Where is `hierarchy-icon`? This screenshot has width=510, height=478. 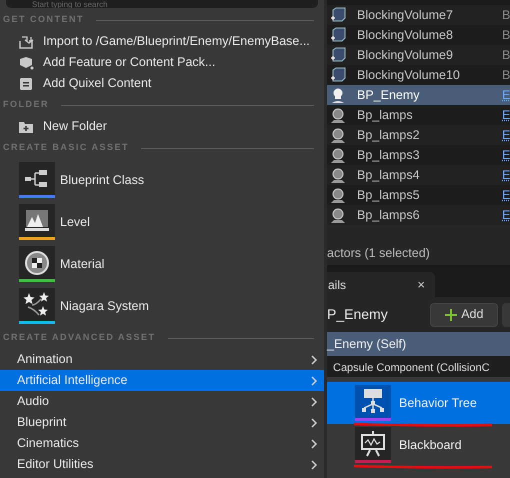
hierarchy-icon is located at coordinates (373, 402).